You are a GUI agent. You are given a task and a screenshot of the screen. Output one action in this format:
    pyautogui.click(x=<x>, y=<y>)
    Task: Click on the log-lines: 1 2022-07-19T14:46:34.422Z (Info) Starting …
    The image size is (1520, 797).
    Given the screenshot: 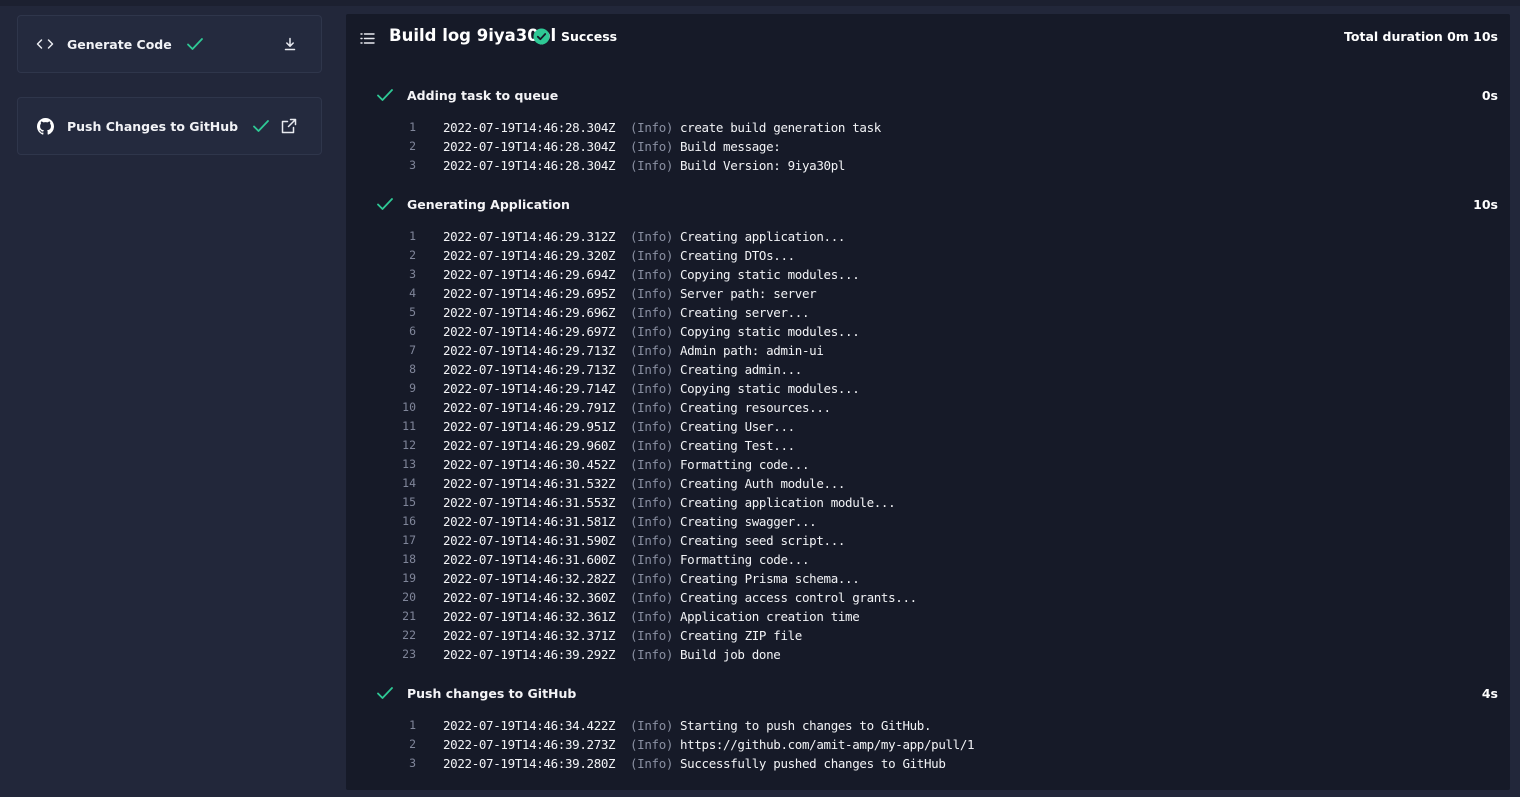 What is the action you would take?
    pyautogui.click(x=928, y=744)
    